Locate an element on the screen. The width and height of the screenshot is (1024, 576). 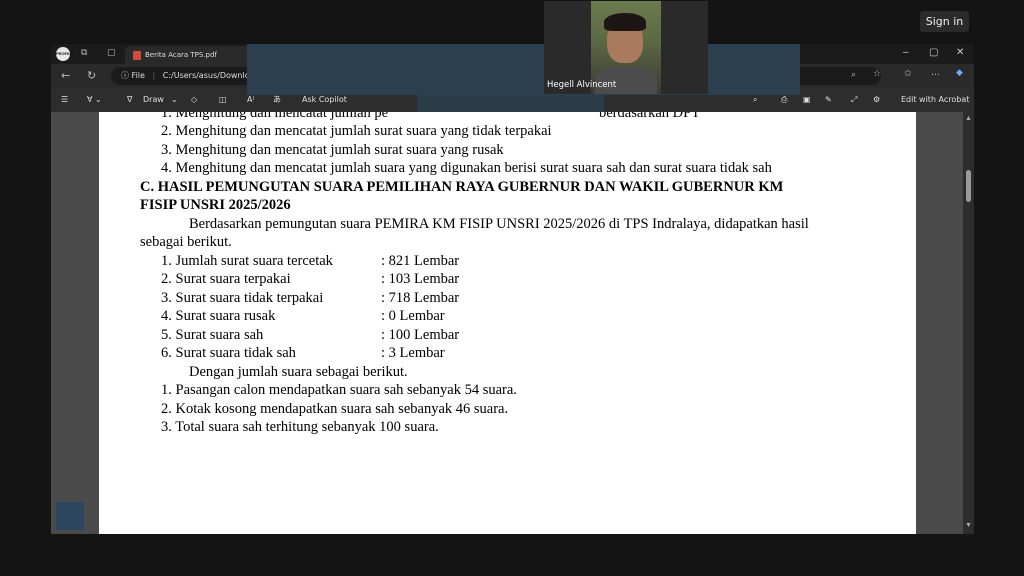
eraser-icon: ◇ is located at coordinates (194, 100).